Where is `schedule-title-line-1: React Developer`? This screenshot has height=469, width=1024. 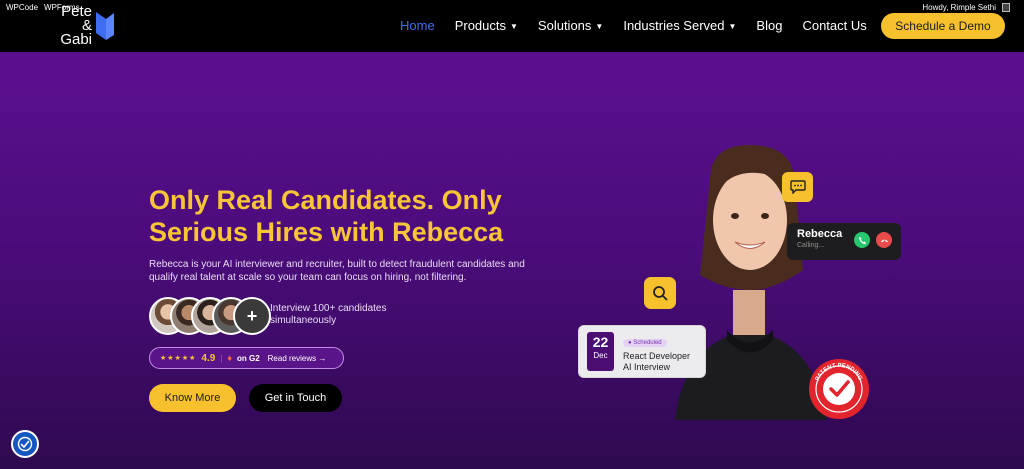 schedule-title-line-1: React Developer is located at coordinates (657, 355).